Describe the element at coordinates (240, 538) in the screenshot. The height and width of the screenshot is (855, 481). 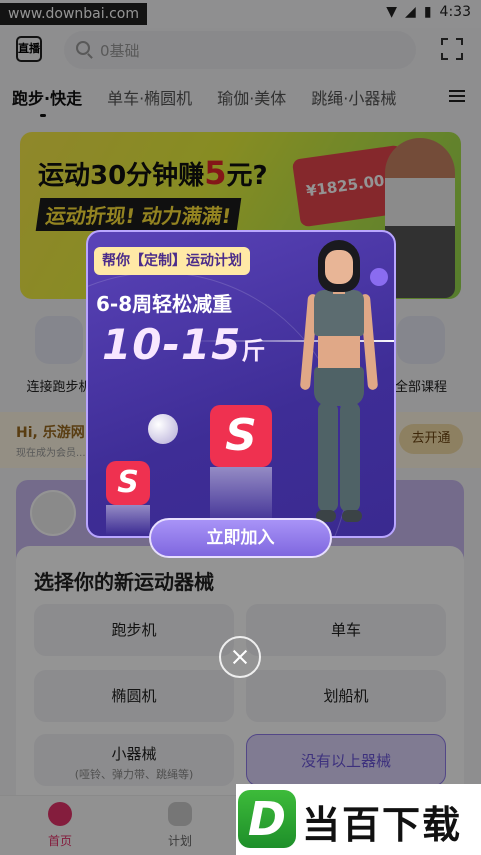
I see `join-now-button: 立即加入` at that location.